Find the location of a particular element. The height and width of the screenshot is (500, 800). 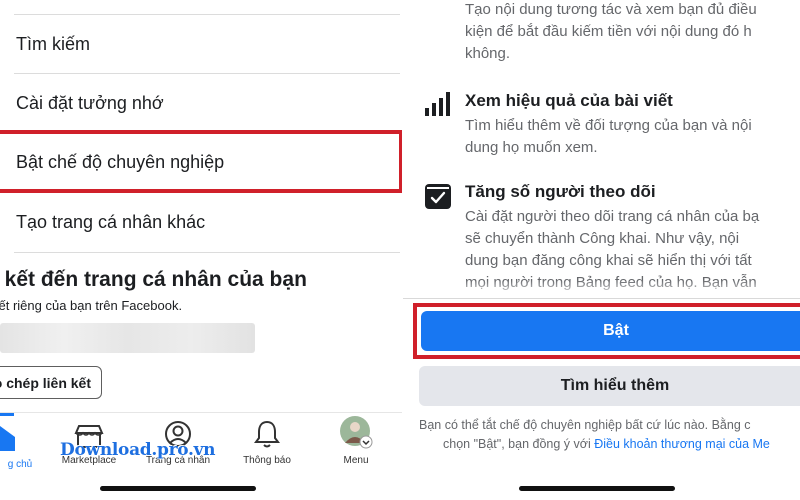

menu-item-label: Tạo trang cá nhân khác is located at coordinates (111, 221).